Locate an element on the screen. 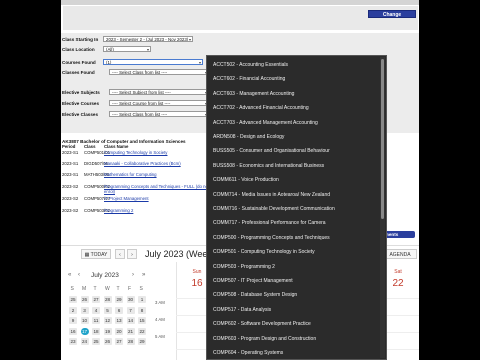  agenda-button: AGENDA is located at coordinates (400, 254).